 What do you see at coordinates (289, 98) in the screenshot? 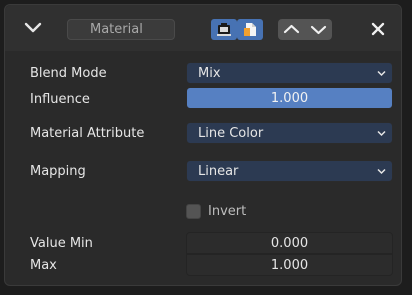
I see `influence-slider: 1.000` at bounding box center [289, 98].